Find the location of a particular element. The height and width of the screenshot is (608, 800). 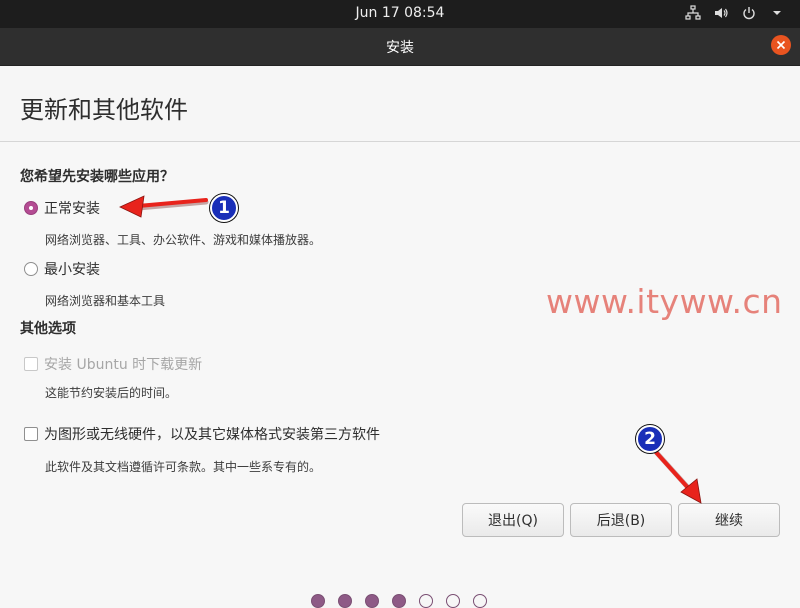

arrow-2-icon is located at coordinates (677, 476).